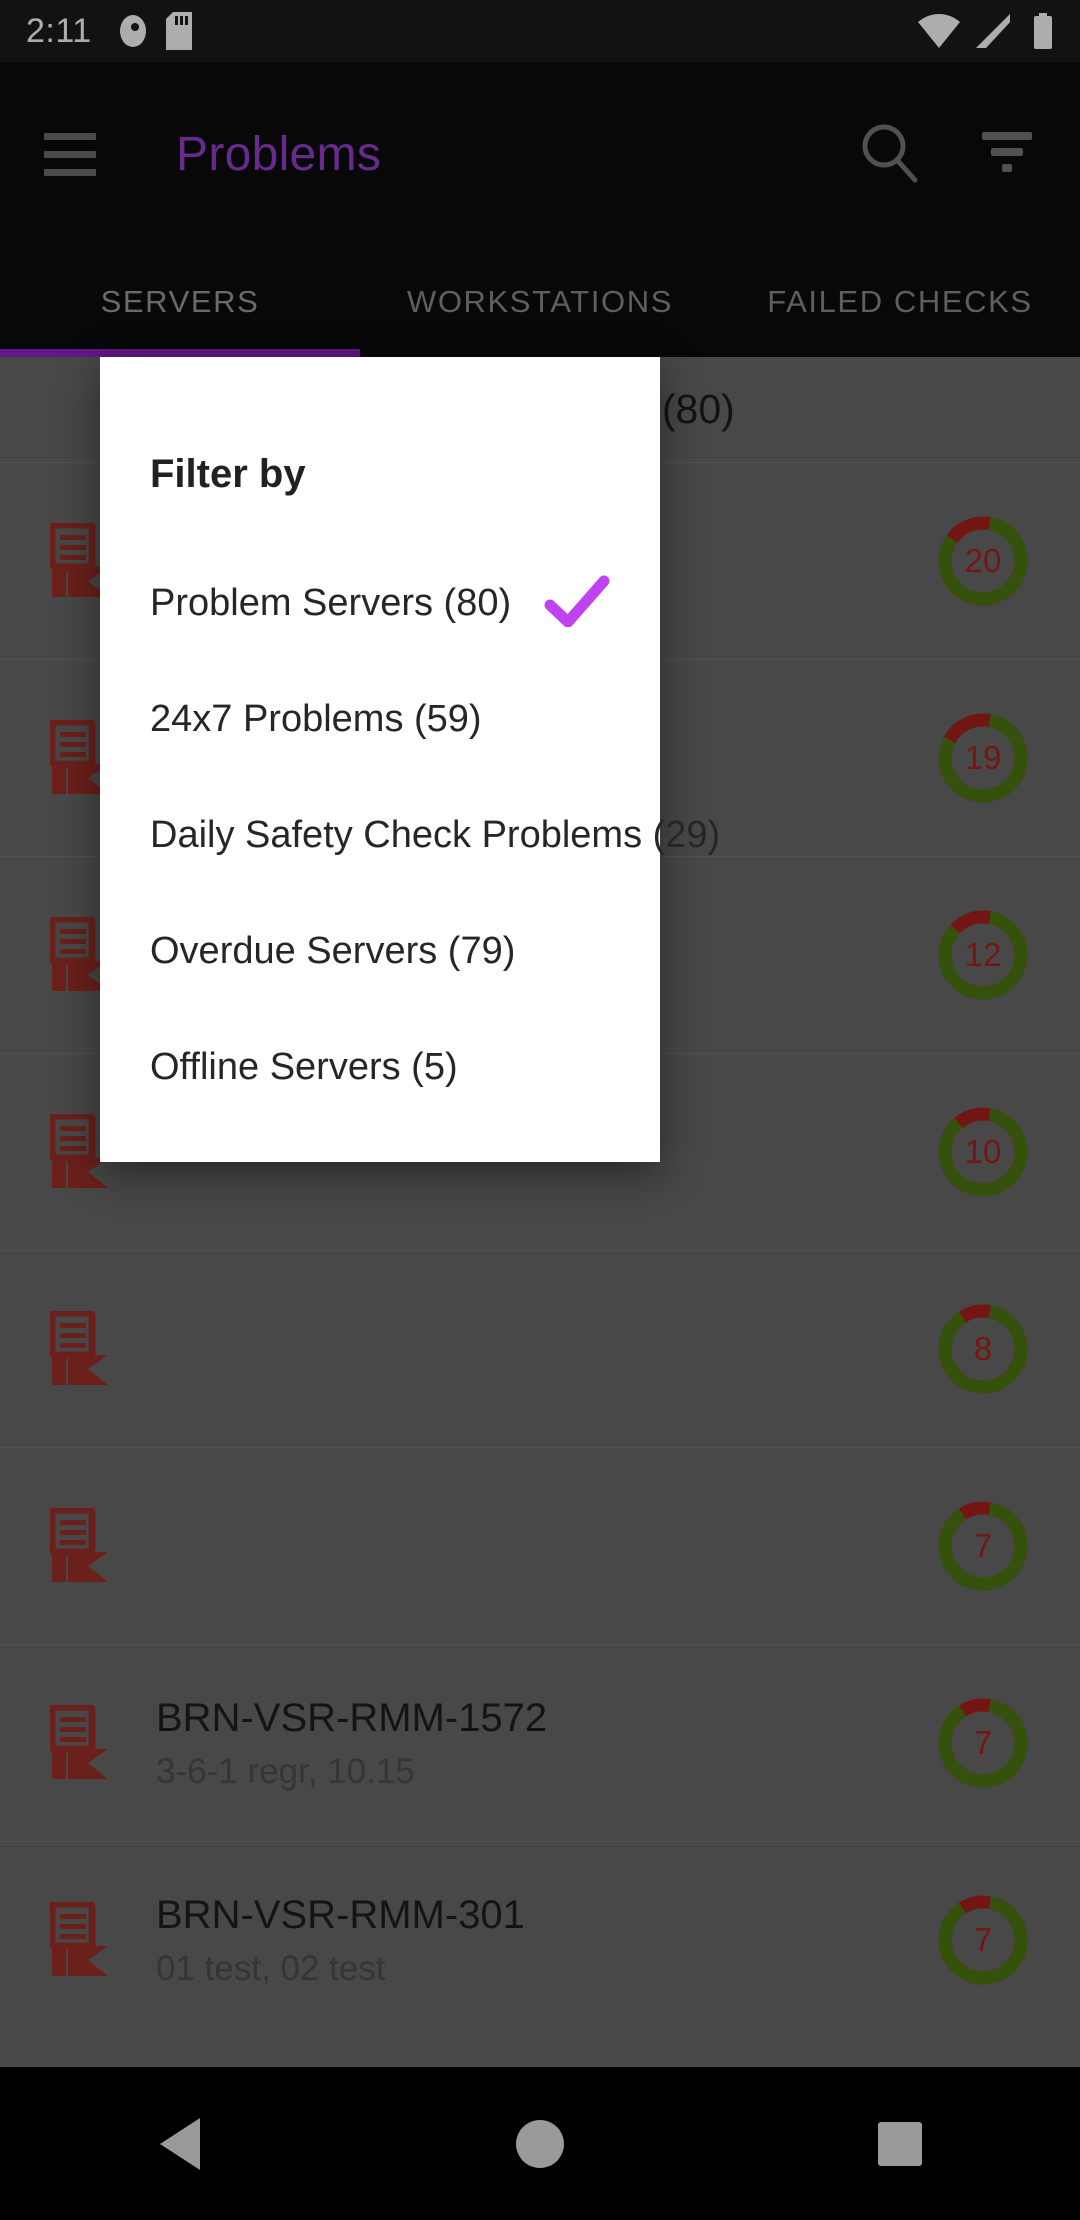 This screenshot has height=2220, width=1080. Describe the element at coordinates (304, 1066) in the screenshot. I see `filter-option-label: Offline Servers (5)` at that location.